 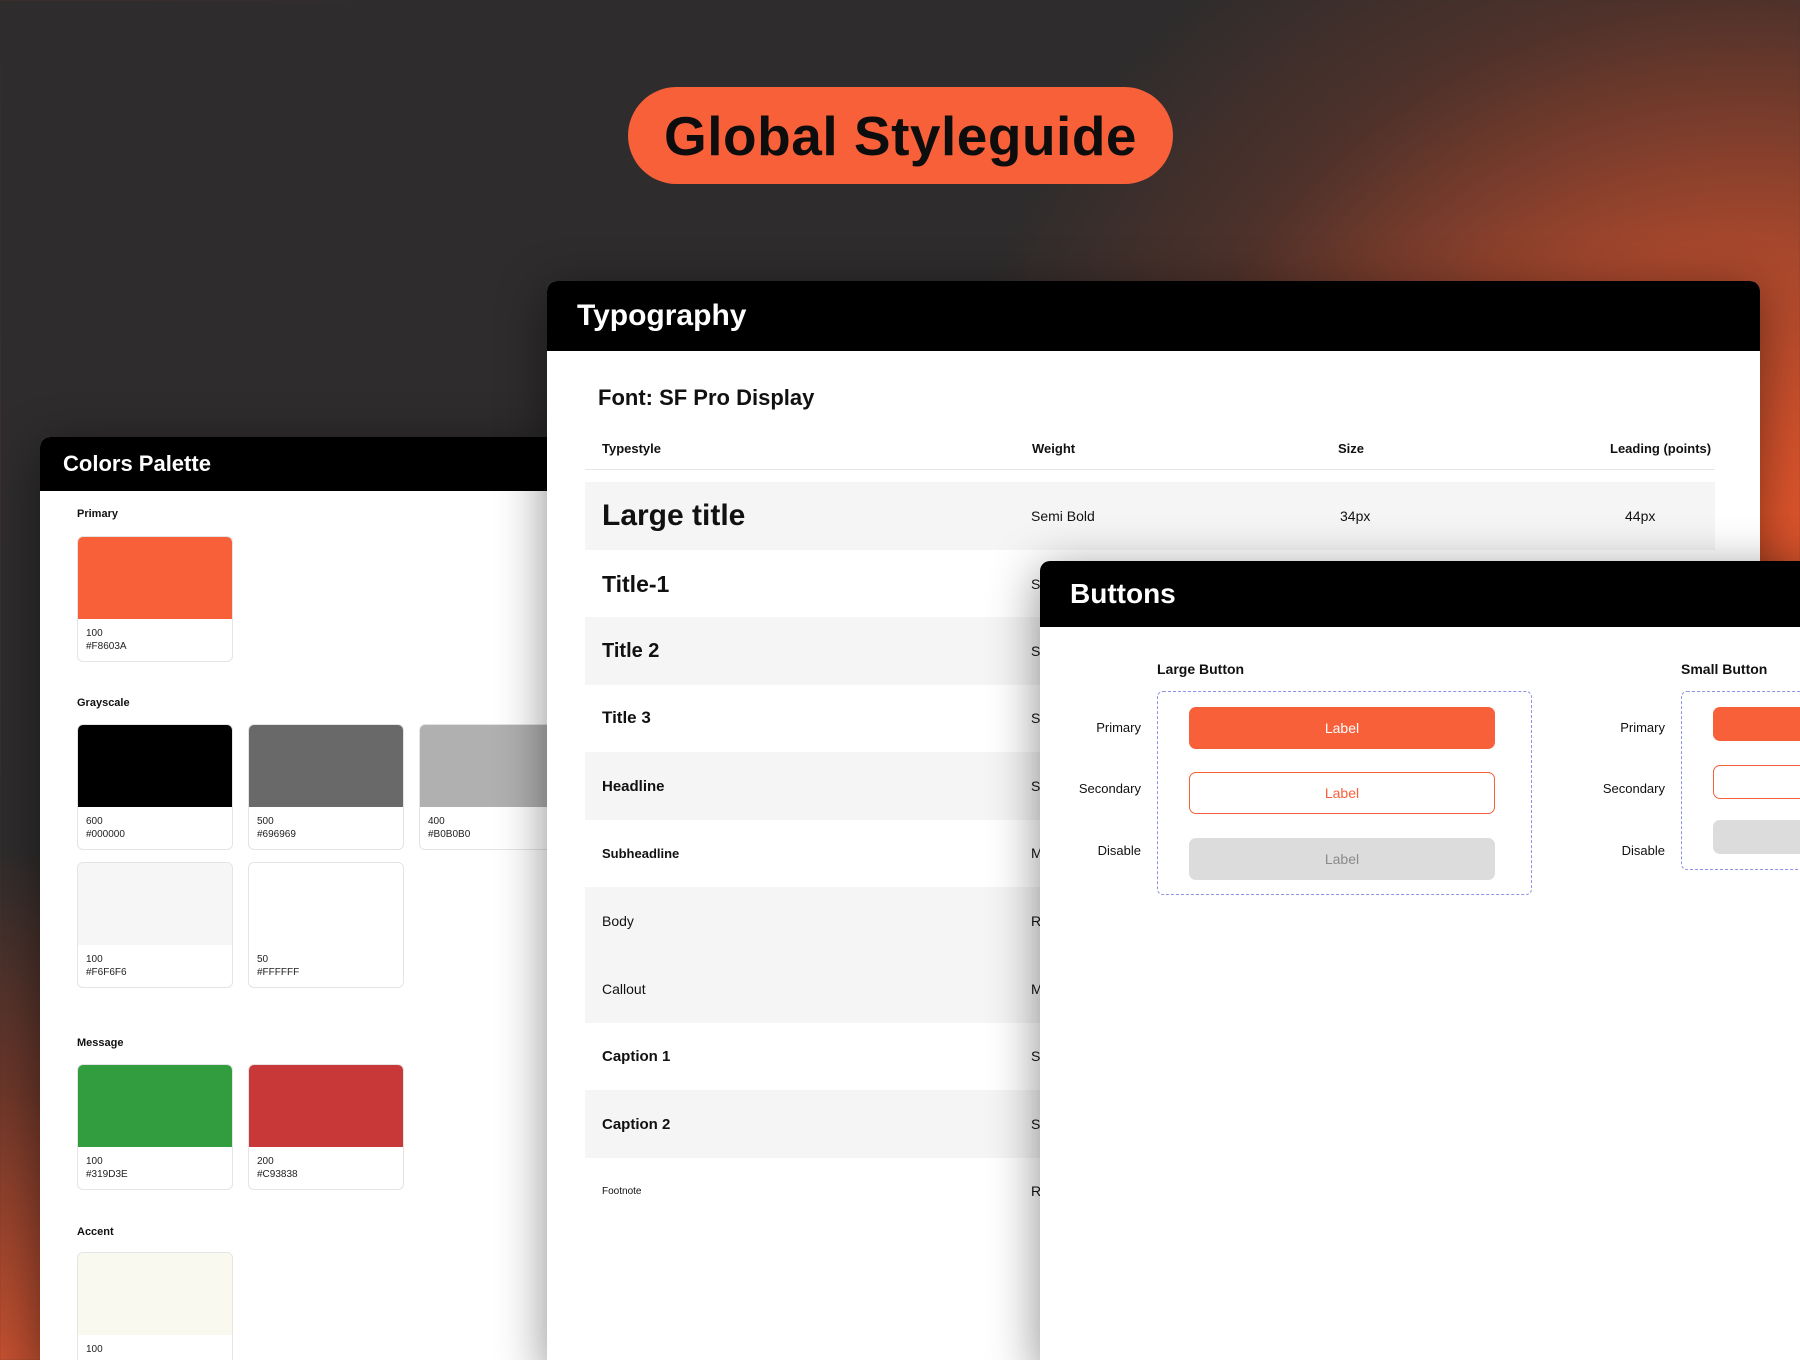 I want to click on swatch-grayscale-500: 500 #696969, so click(x=326, y=787).